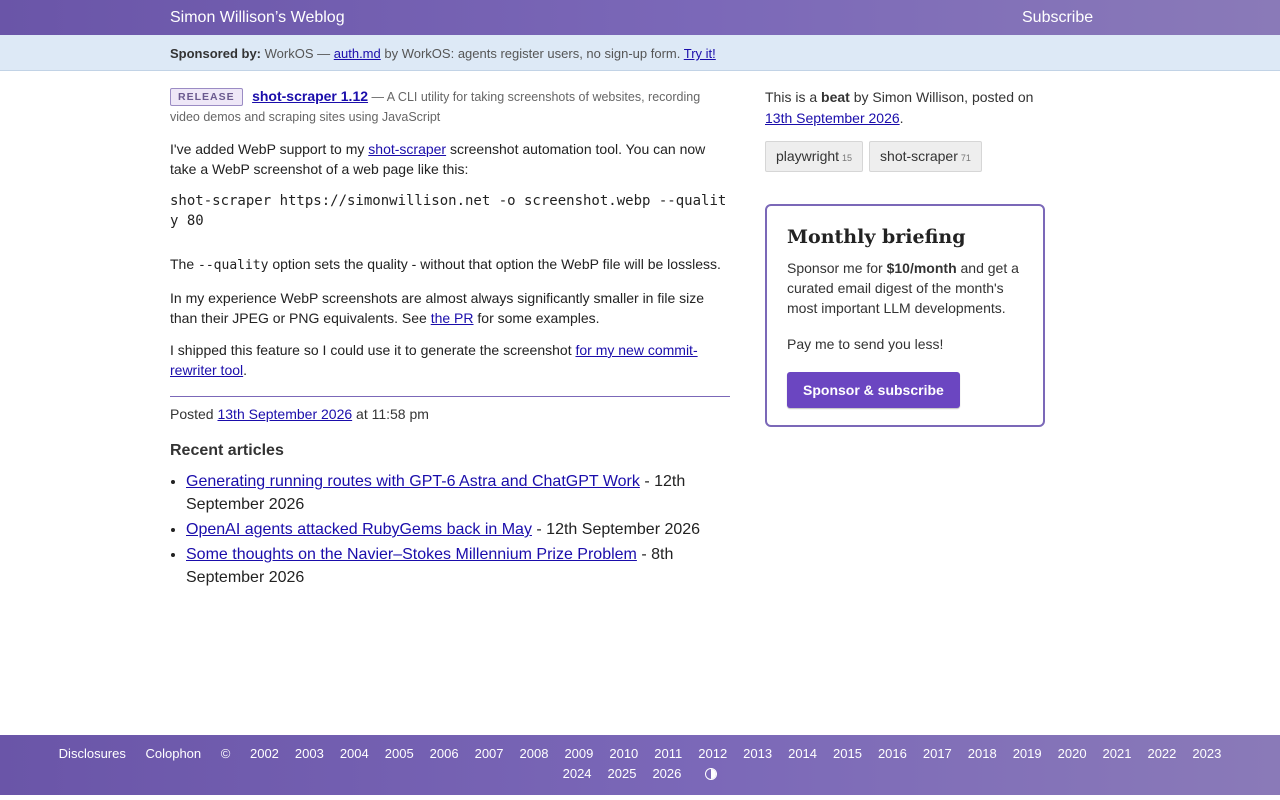 Image resolution: width=1280 pixels, height=800 pixels. What do you see at coordinates (357, 53) in the screenshot?
I see `sponsor-auth-link: auth.md` at bounding box center [357, 53].